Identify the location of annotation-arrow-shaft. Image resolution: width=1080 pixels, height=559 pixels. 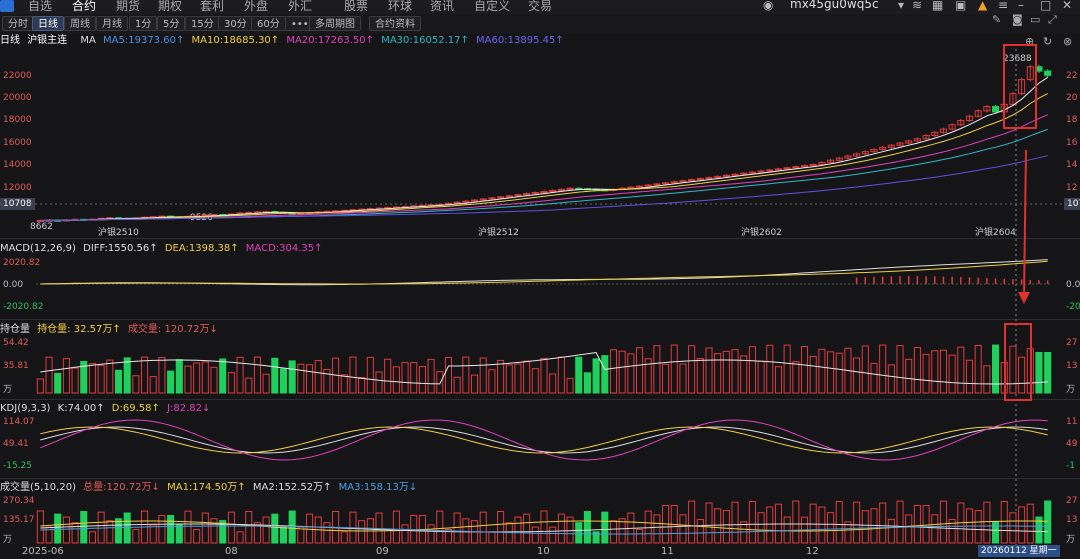
(1025, 223).